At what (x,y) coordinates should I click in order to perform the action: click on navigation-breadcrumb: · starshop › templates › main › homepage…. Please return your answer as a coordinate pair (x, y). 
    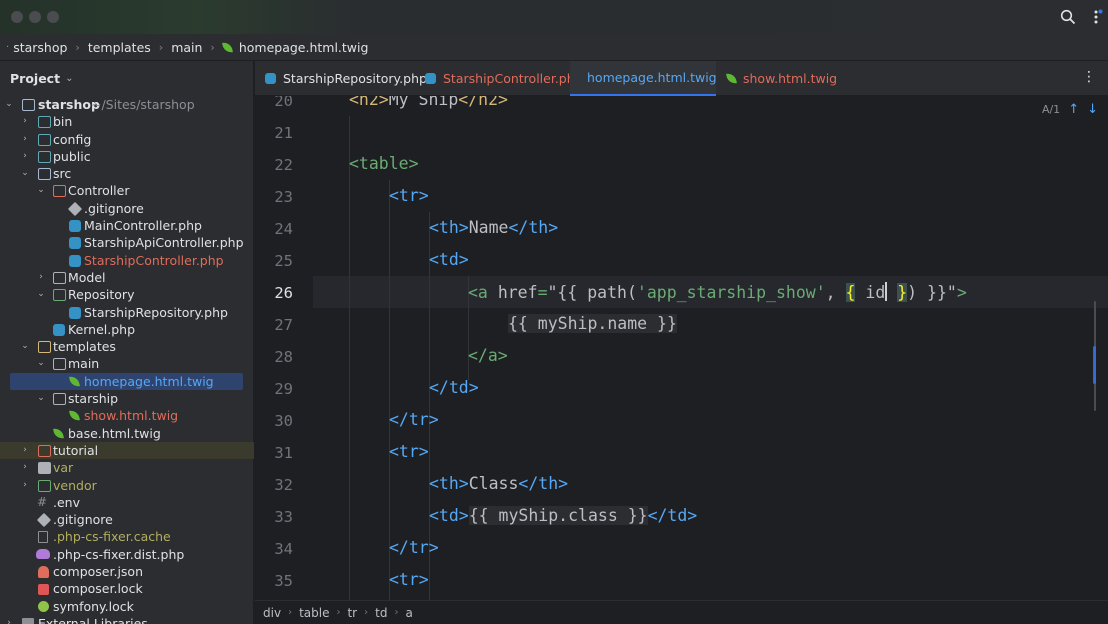
    Looking at the image, I should click on (554, 47).